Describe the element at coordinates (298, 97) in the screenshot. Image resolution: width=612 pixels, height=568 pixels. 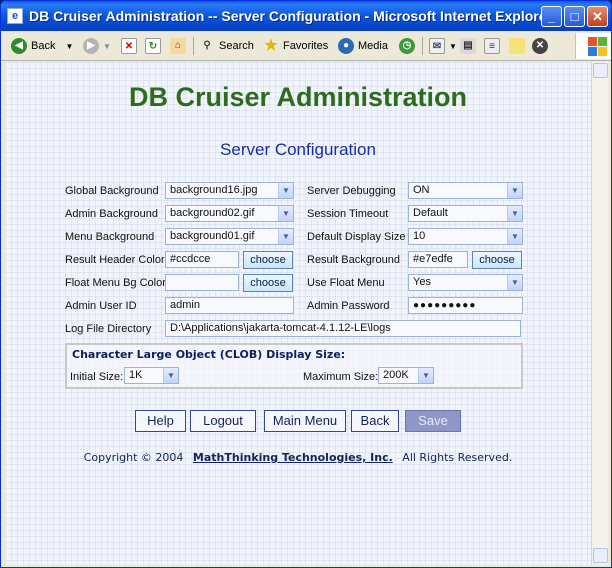
I see `page-title: DB Cruiser Administration` at that location.